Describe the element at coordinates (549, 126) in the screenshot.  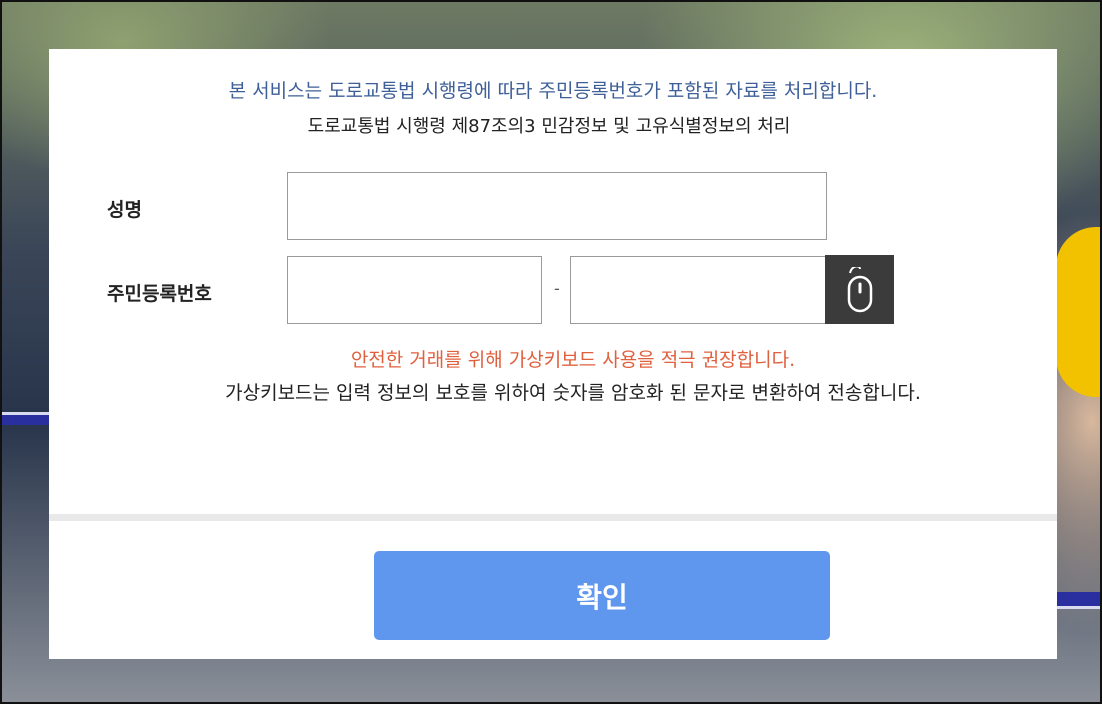
I see `law-reference: 도로교통법 시행령 제87조의3 민감정보 및 고유식별정보의 처리` at that location.